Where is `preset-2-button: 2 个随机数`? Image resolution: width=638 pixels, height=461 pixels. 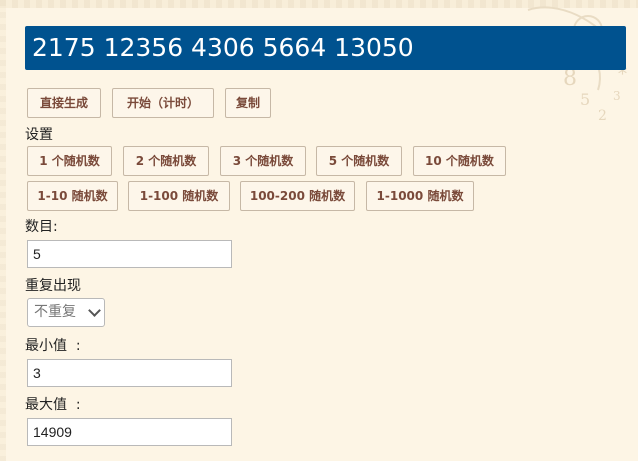 preset-2-button: 2 个随机数 is located at coordinates (166, 161).